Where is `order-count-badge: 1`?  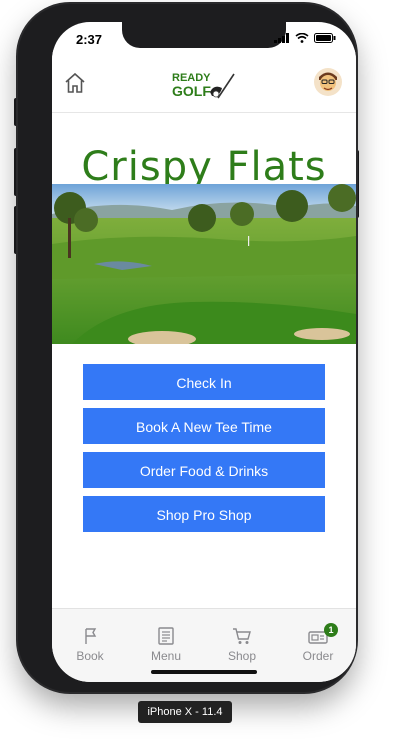
order-count-badge: 1 is located at coordinates (331, 630).